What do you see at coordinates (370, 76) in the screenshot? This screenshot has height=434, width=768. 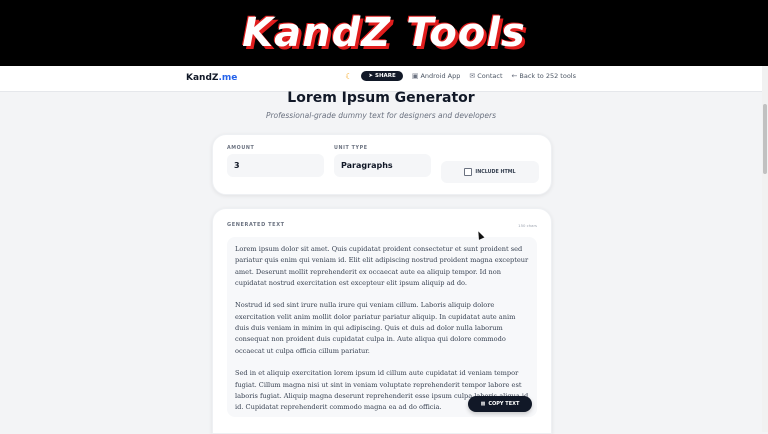 I see `share-icon: ➤` at bounding box center [370, 76].